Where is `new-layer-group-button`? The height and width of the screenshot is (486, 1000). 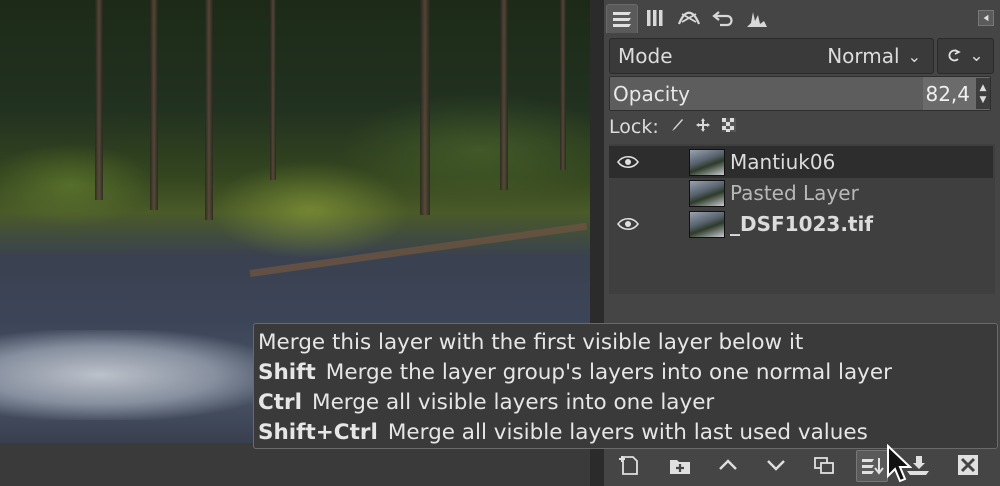
new-layer-group-button is located at coordinates (680, 465).